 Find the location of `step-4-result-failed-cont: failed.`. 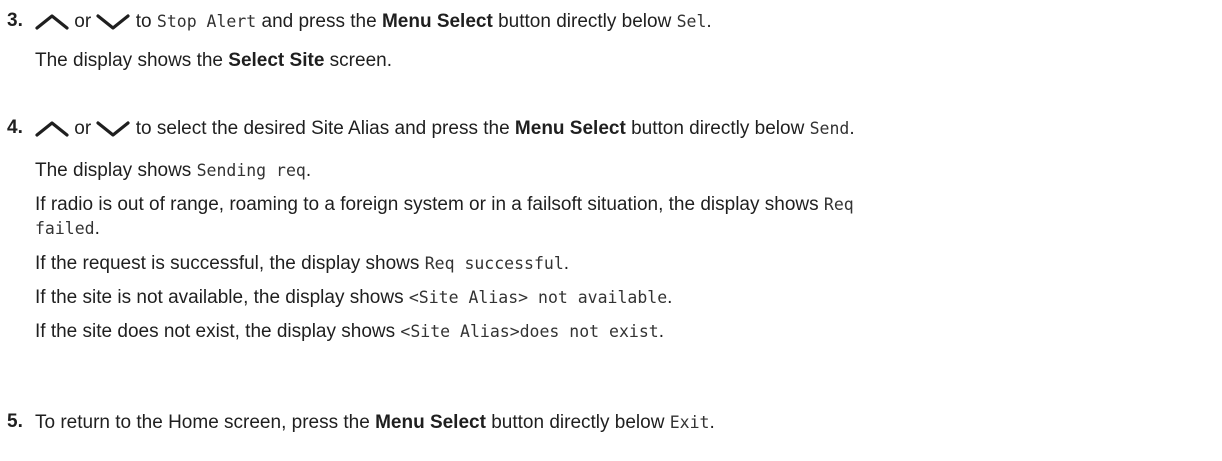

step-4-result-failed-cont: failed. is located at coordinates (67, 228).